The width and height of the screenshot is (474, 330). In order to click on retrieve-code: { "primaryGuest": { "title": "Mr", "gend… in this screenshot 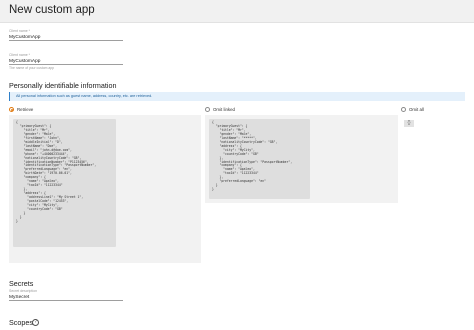, I will do `click(56, 171)`.